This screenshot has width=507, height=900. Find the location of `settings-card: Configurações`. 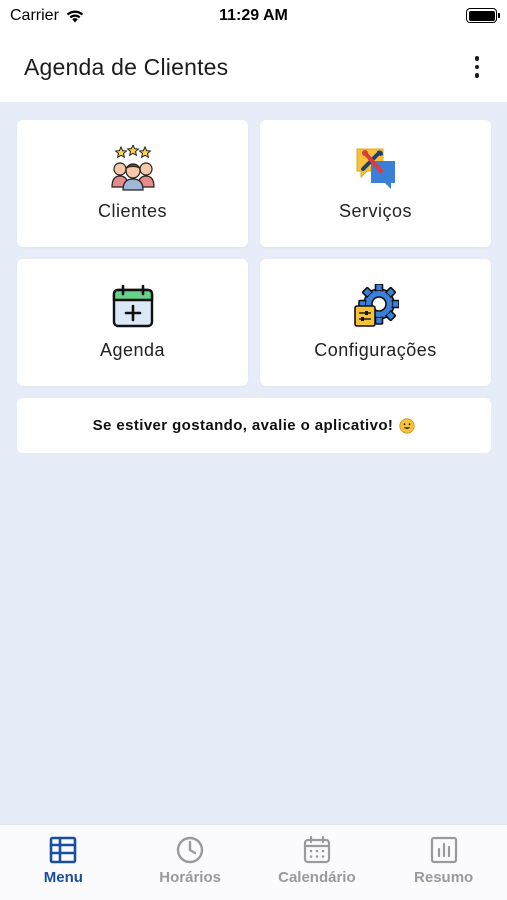

settings-card: Configurações is located at coordinates (375, 322).